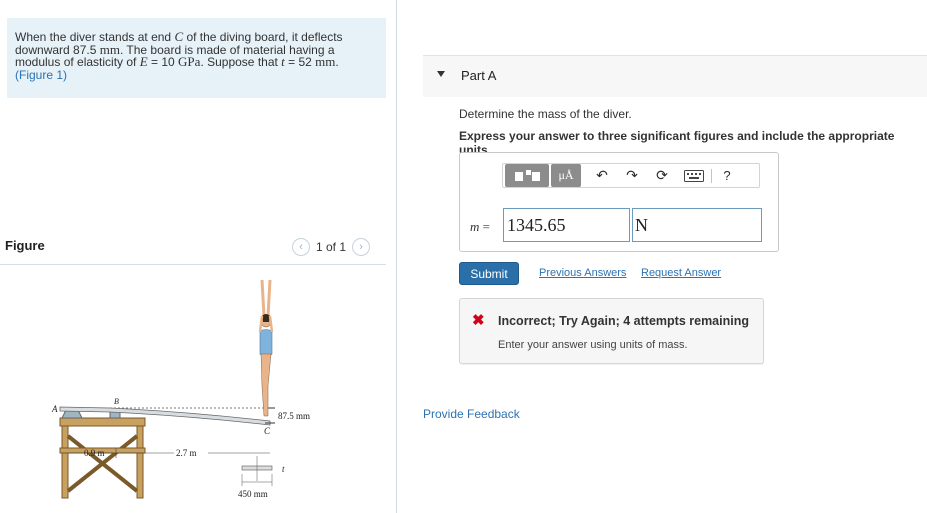  Describe the element at coordinates (41, 75) in the screenshot. I see `figure-link: (Figure 1)` at that location.